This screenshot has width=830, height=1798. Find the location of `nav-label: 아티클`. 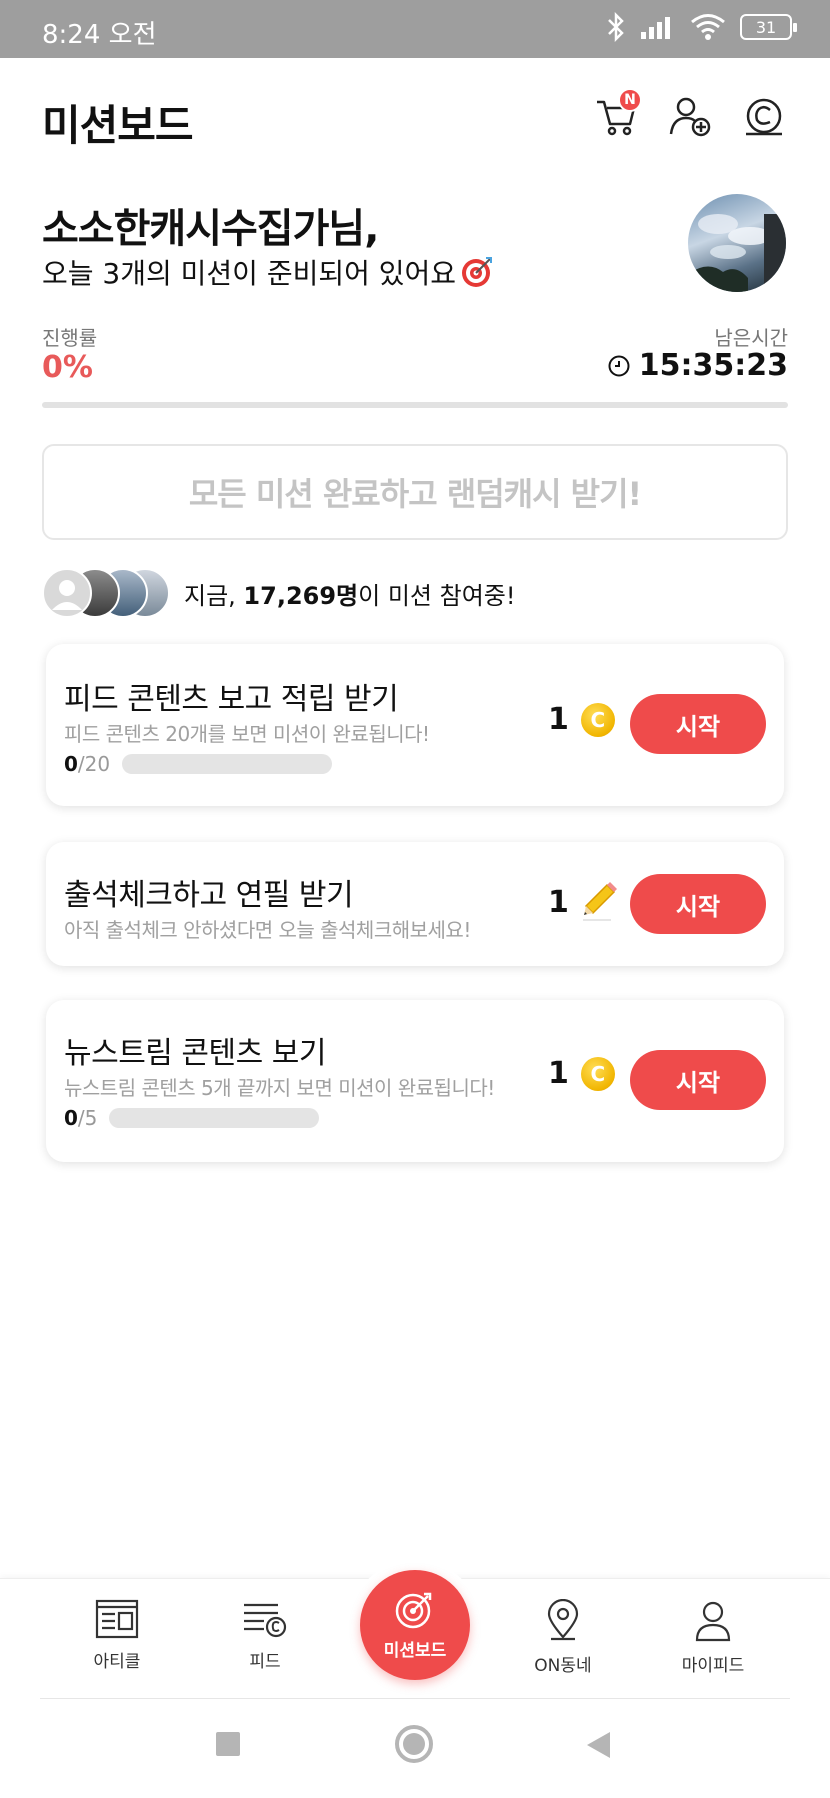

nav-label: 아티클 is located at coordinates (117, 1662).